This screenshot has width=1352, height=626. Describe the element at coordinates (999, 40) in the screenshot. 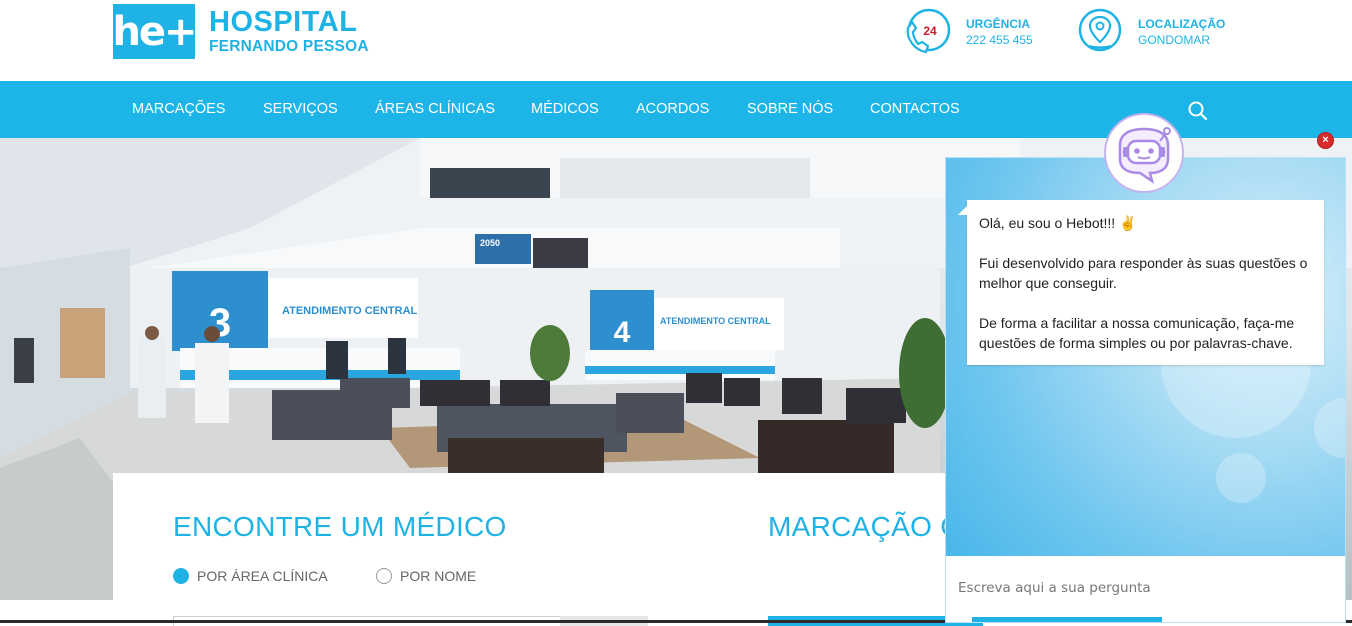

I see `urgency-phone: 222 455 455` at that location.